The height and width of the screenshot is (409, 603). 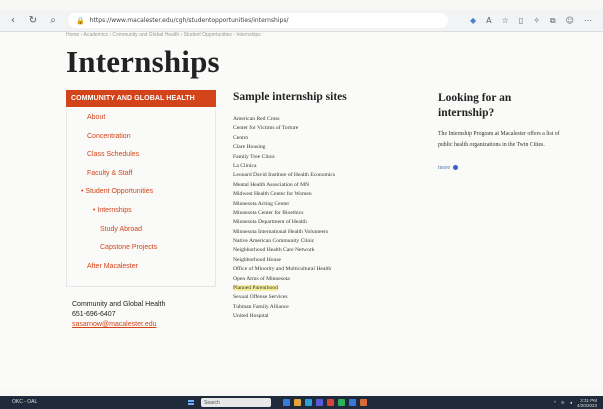 I want to click on reload-icon: ↻, so click(x=33, y=21).